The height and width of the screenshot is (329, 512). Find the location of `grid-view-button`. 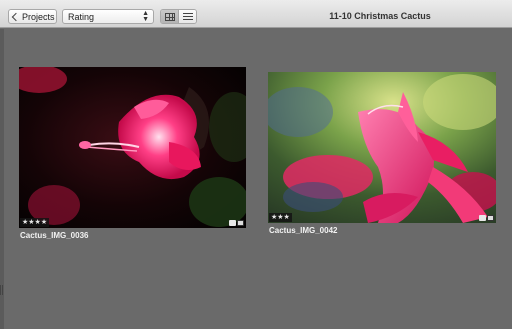

grid-view-button is located at coordinates (169, 16).